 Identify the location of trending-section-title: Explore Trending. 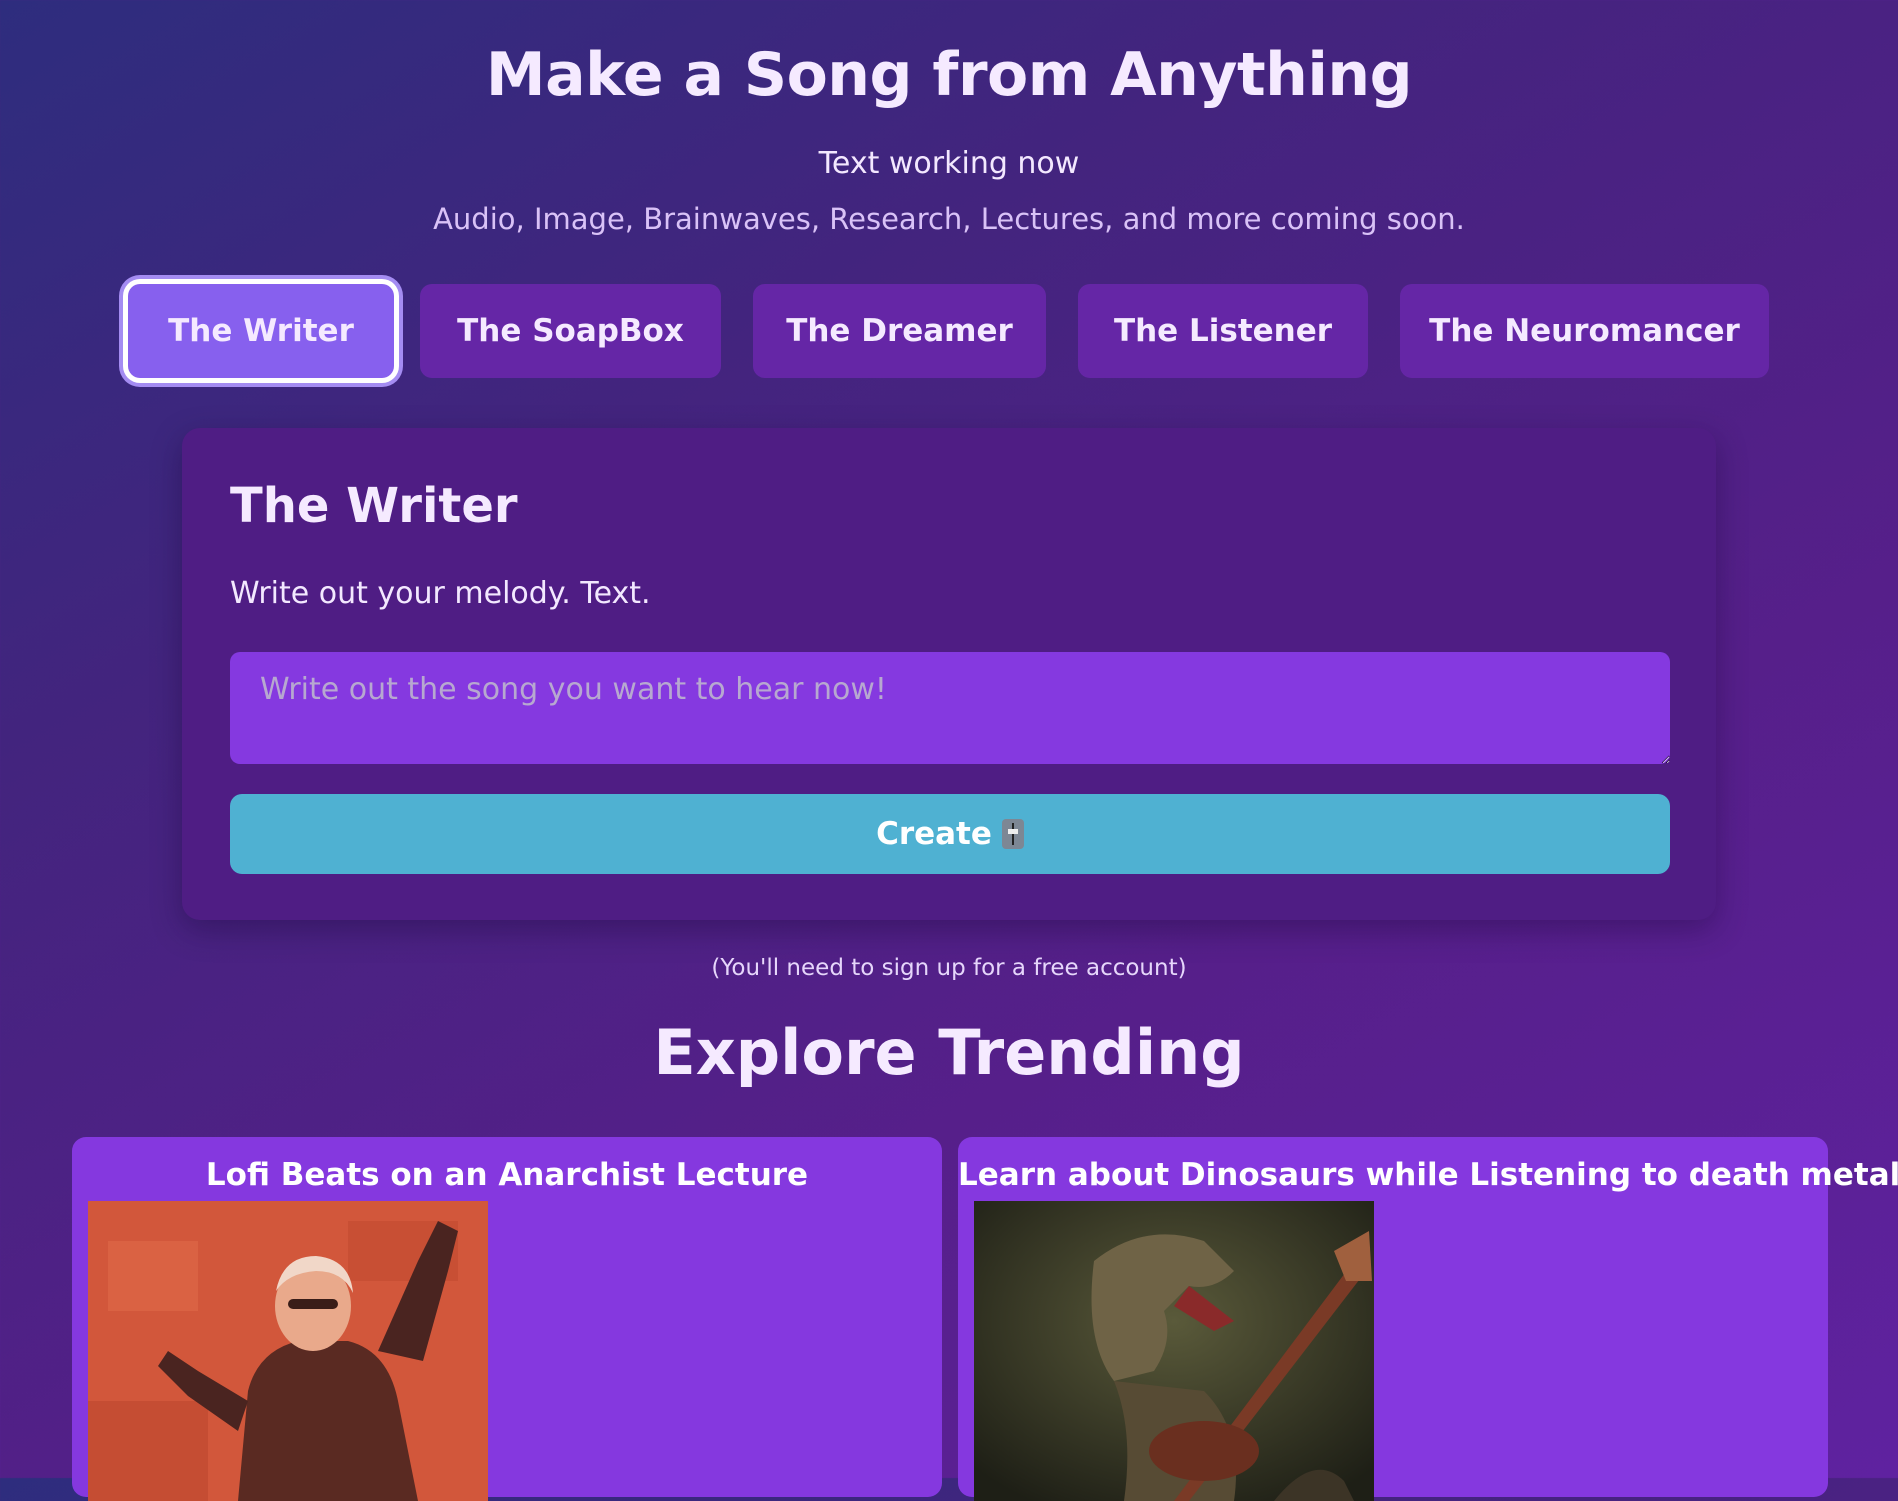
(949, 1052).